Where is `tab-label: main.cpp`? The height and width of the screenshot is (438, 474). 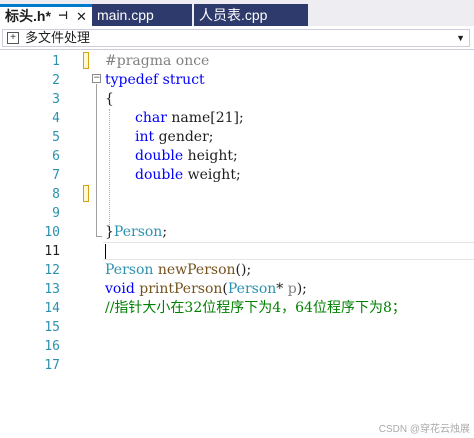 tab-label: main.cpp is located at coordinates (125, 15).